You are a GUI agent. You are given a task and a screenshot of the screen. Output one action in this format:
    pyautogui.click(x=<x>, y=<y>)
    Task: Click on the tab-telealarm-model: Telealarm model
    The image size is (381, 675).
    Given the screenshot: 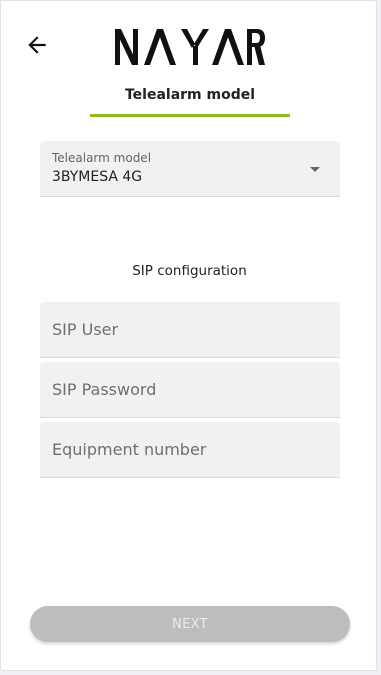 What is the action you would take?
    pyautogui.click(x=190, y=99)
    